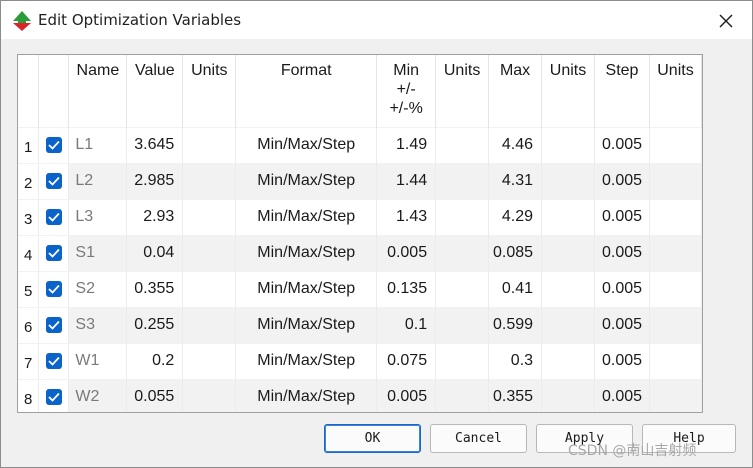  Describe the element at coordinates (98, 180) in the screenshot. I see `name-cell: L2` at that location.